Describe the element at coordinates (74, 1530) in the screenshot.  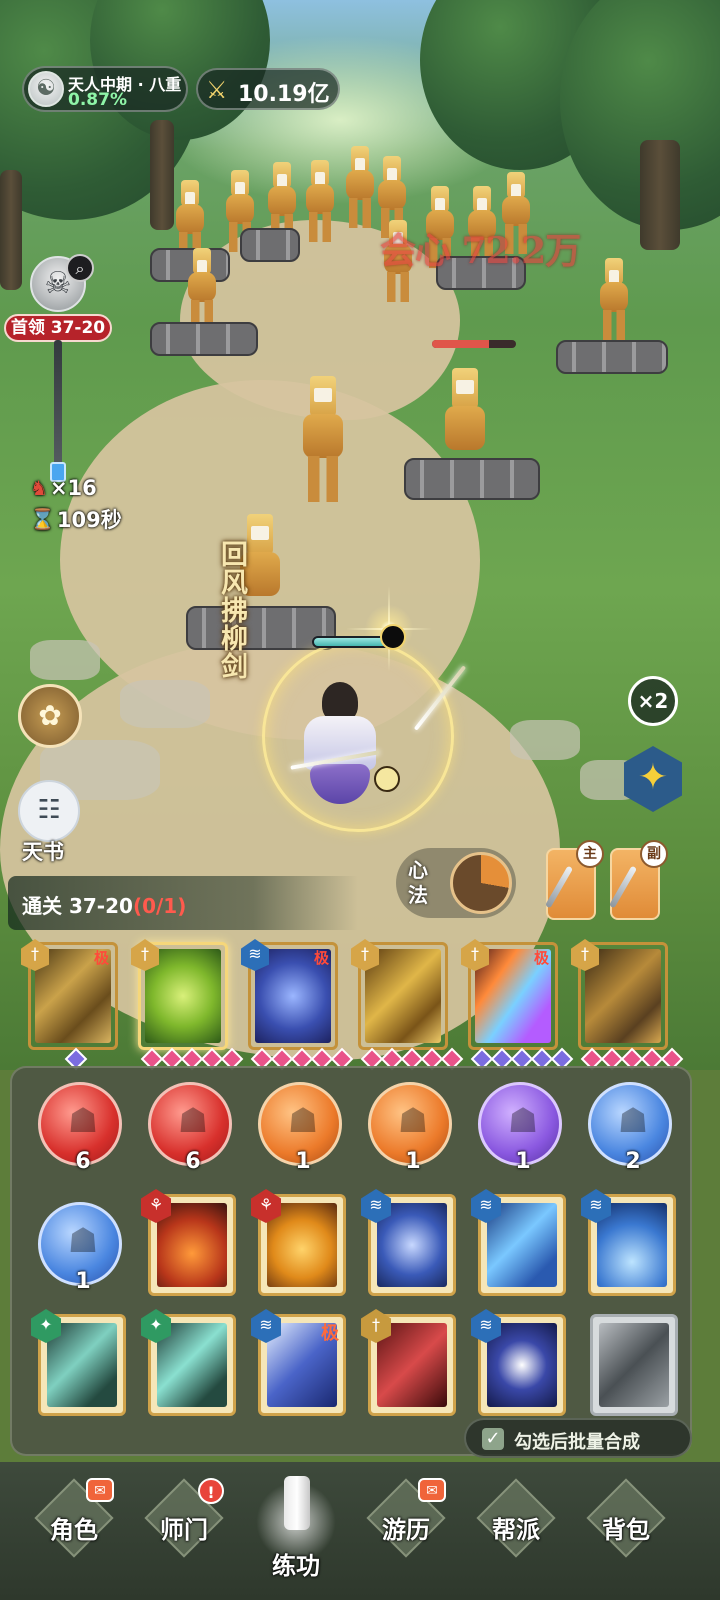
I see `nav-label: 角色` at that location.